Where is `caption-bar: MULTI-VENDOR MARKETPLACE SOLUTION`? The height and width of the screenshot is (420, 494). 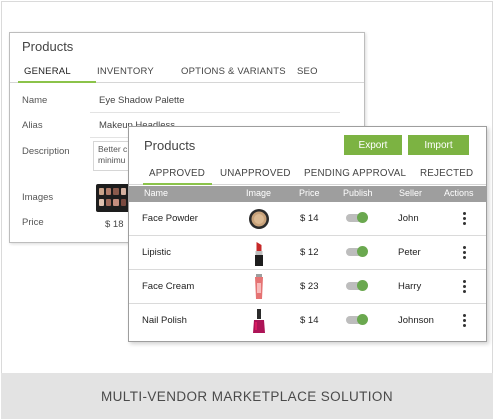
caption-bar: MULTI-VENDOR MARKETPLACE SOLUTION is located at coordinates (247, 396).